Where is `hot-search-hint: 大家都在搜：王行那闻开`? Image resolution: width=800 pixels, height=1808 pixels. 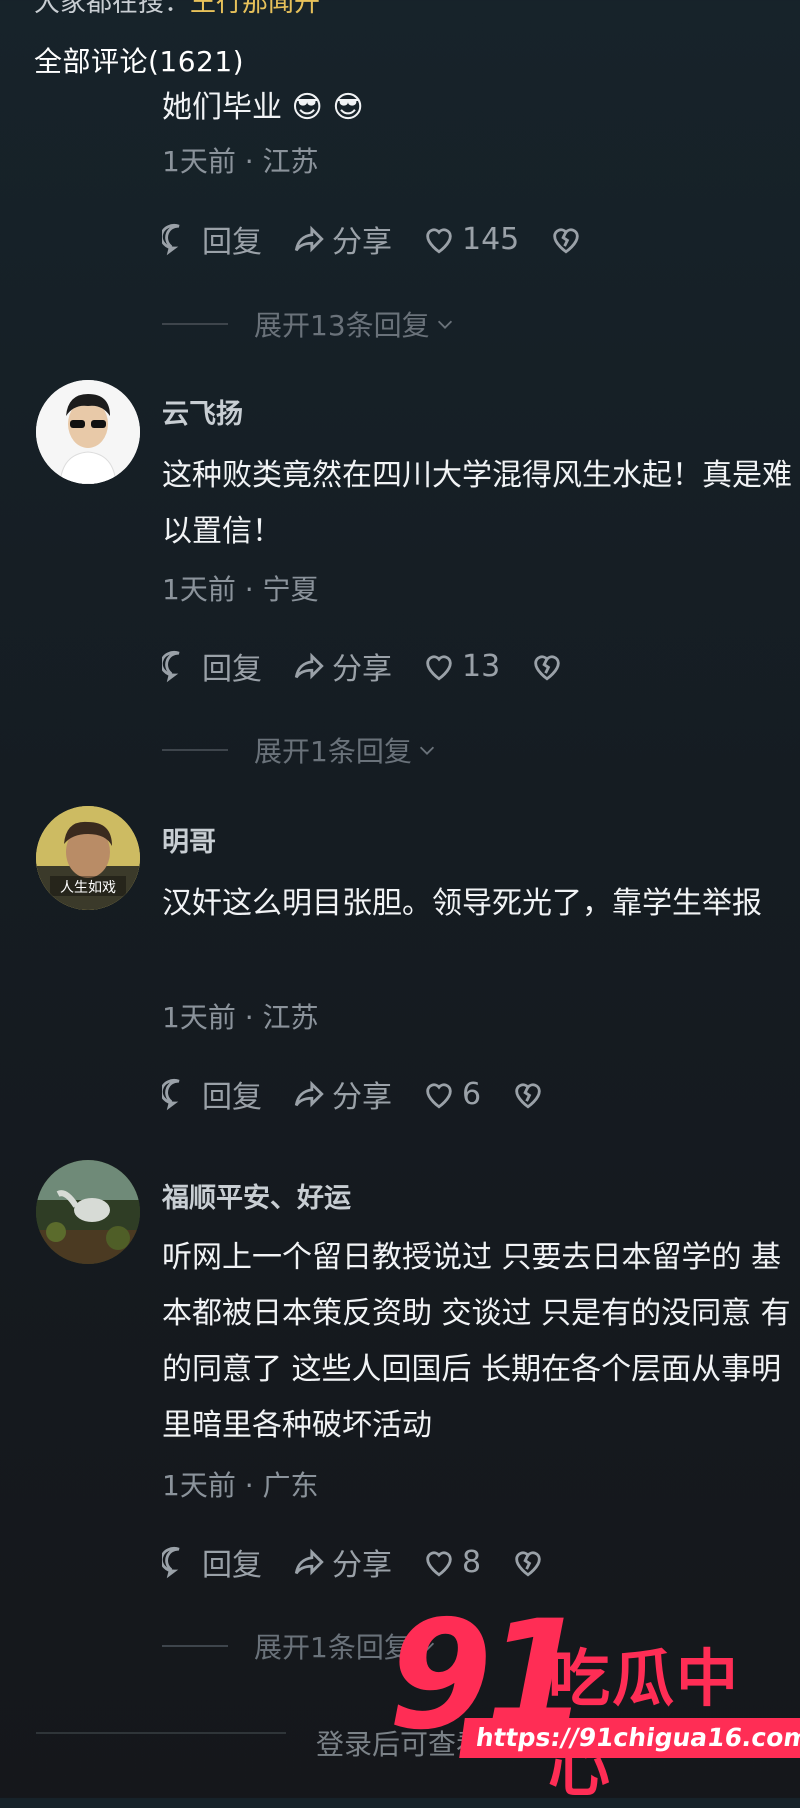 hot-search-hint: 大家都在搜：王行那闻开 is located at coordinates (177, 9).